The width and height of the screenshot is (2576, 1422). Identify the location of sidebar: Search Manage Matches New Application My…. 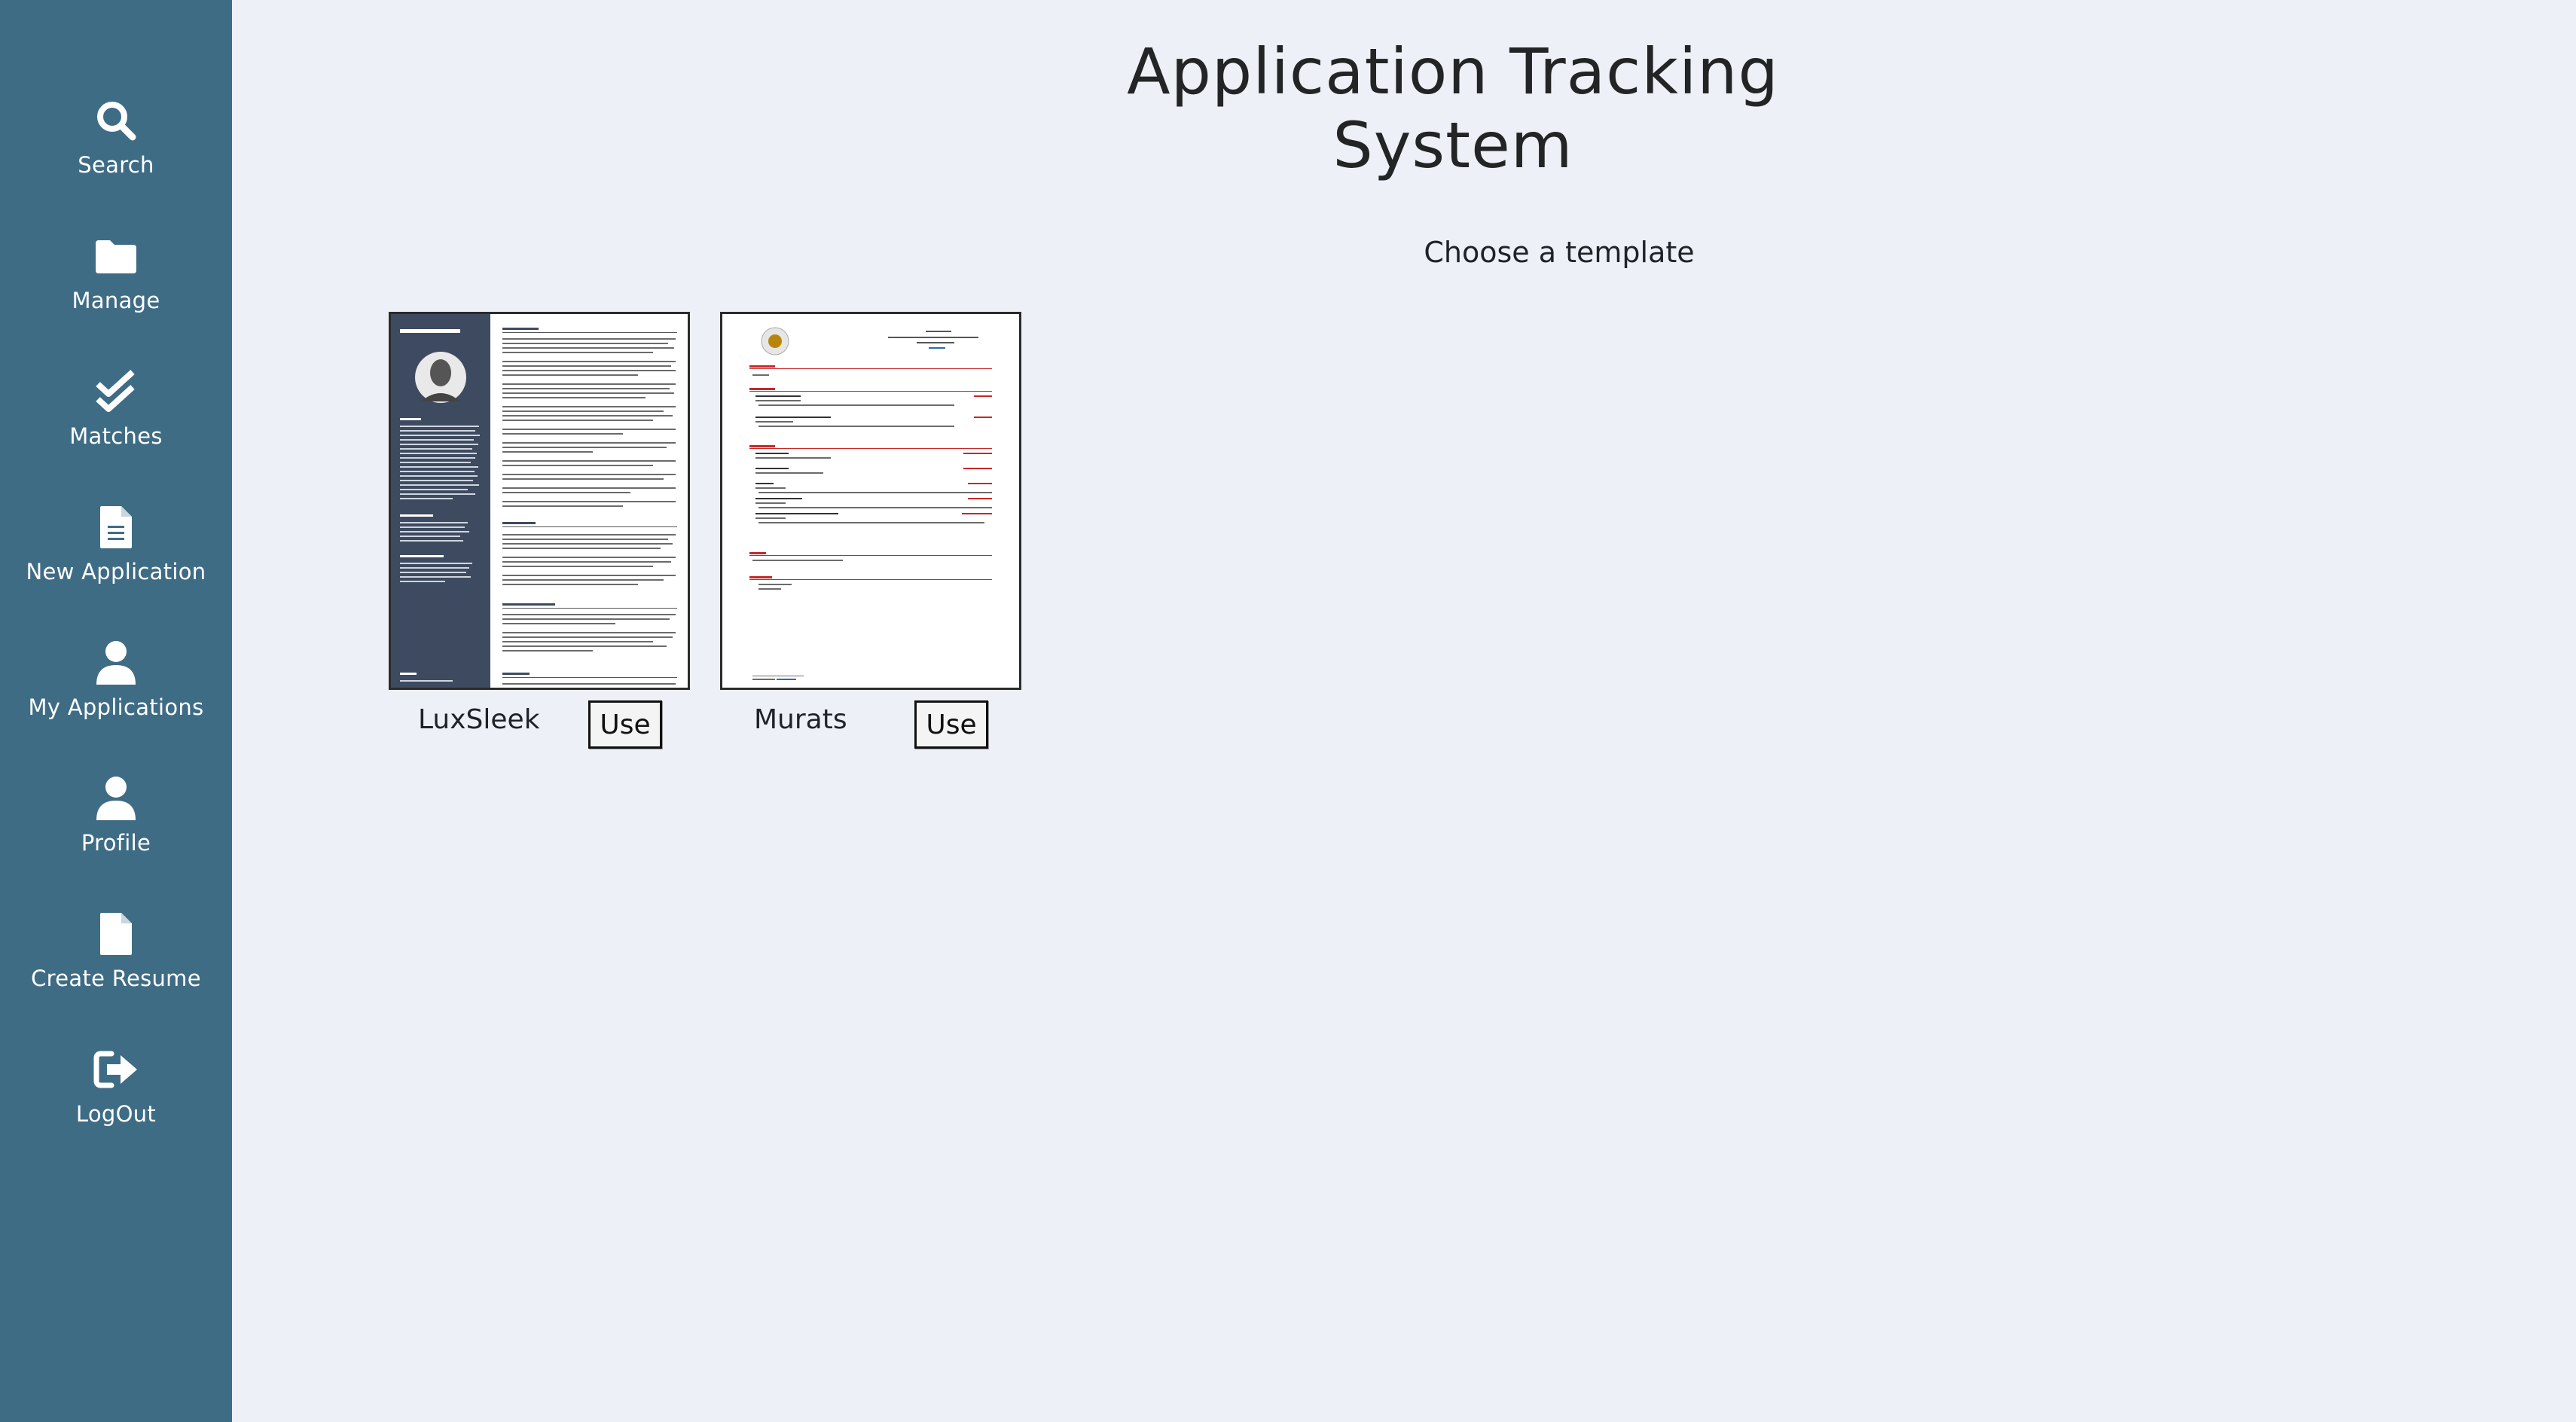
(116, 711).